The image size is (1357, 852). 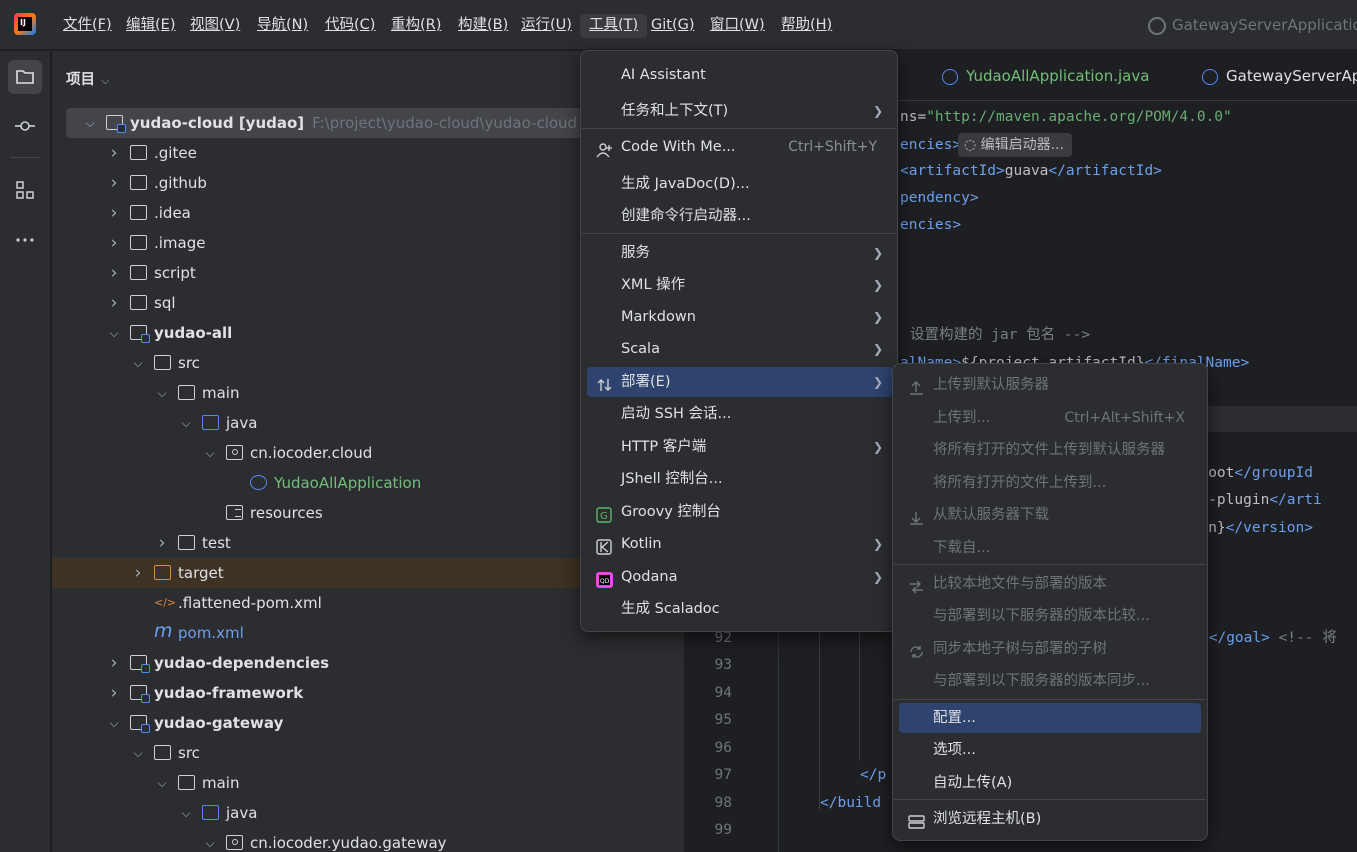 I want to click on menu-item-xml-操作: XML 操作 ❯, so click(x=740, y=285).